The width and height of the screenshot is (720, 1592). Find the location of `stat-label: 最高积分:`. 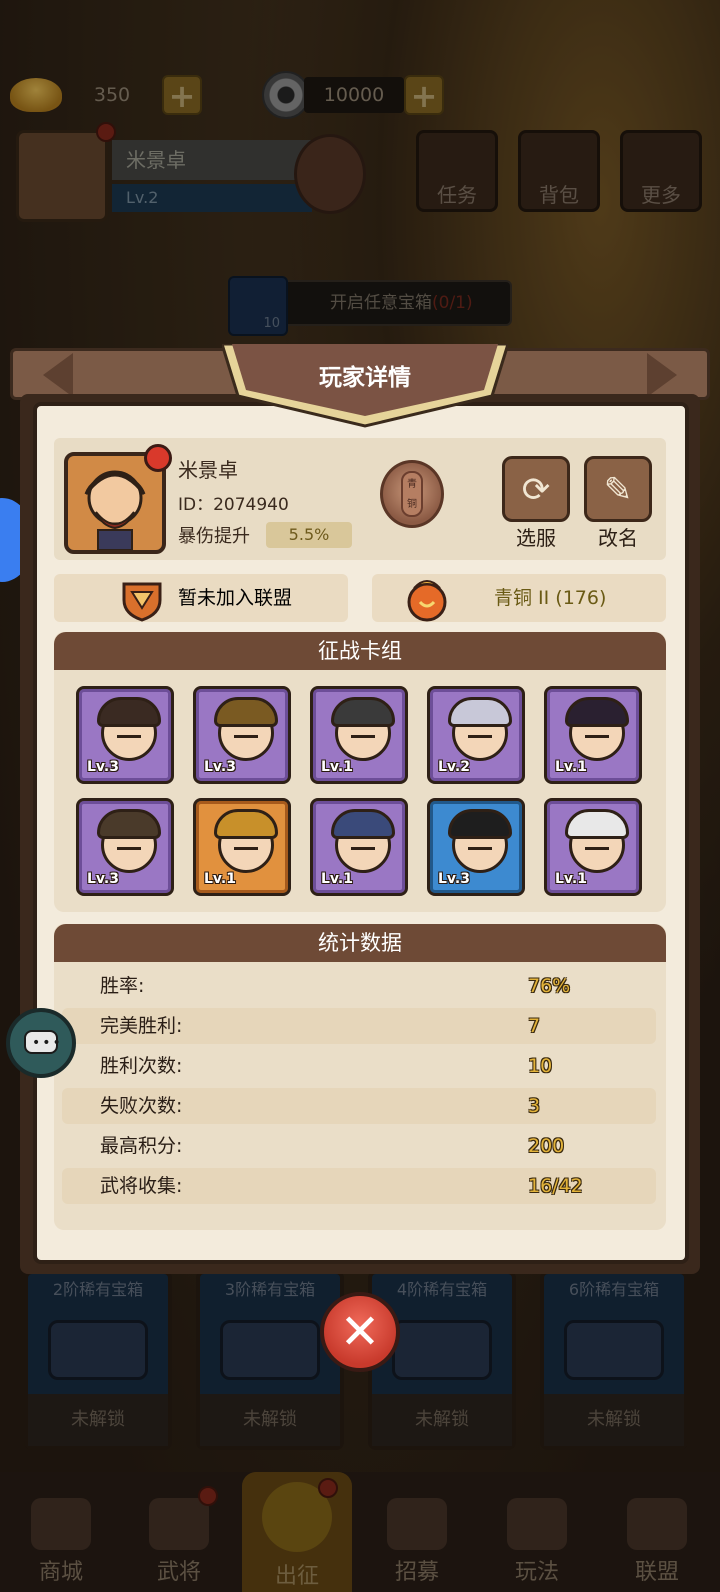

stat-label: 最高积分: is located at coordinates (141, 1146).